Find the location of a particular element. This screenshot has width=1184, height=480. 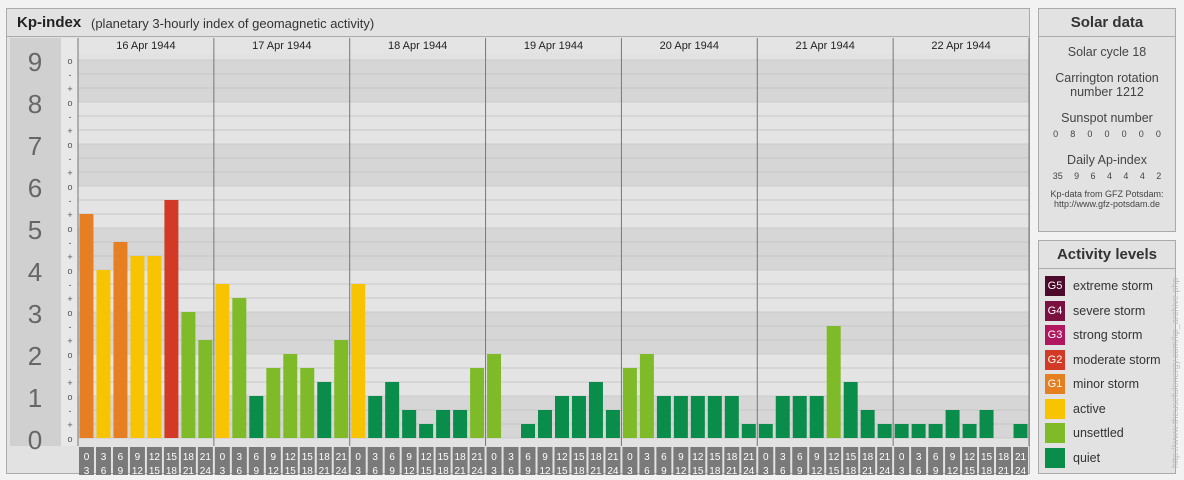

activity-level-quiet: quiet is located at coordinates (1072, 458).